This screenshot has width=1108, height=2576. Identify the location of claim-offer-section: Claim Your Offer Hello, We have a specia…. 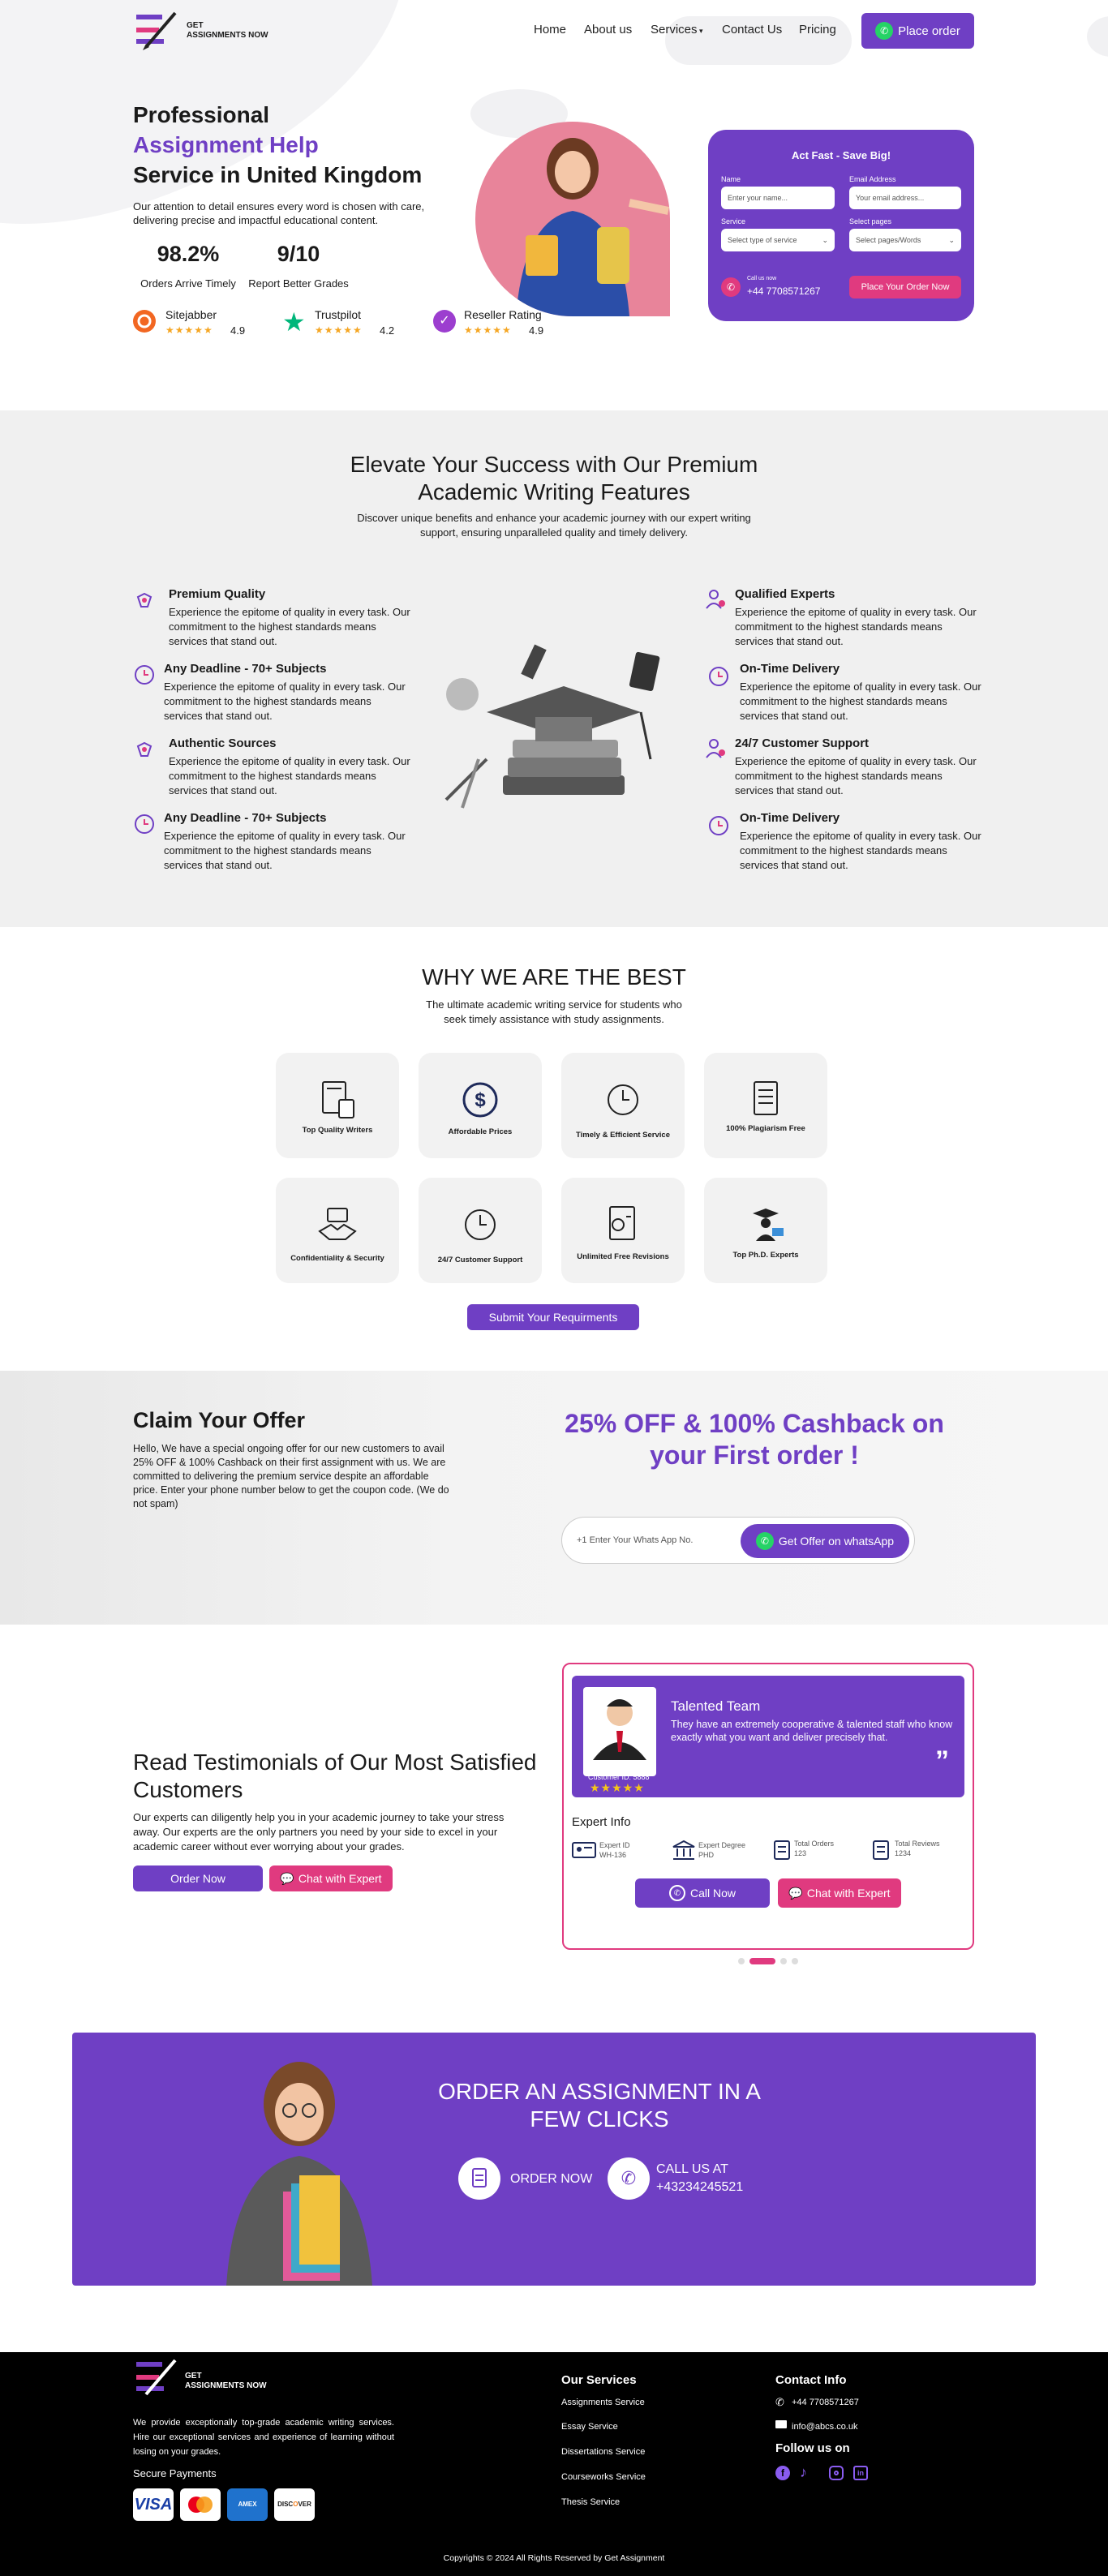
(554, 1498).